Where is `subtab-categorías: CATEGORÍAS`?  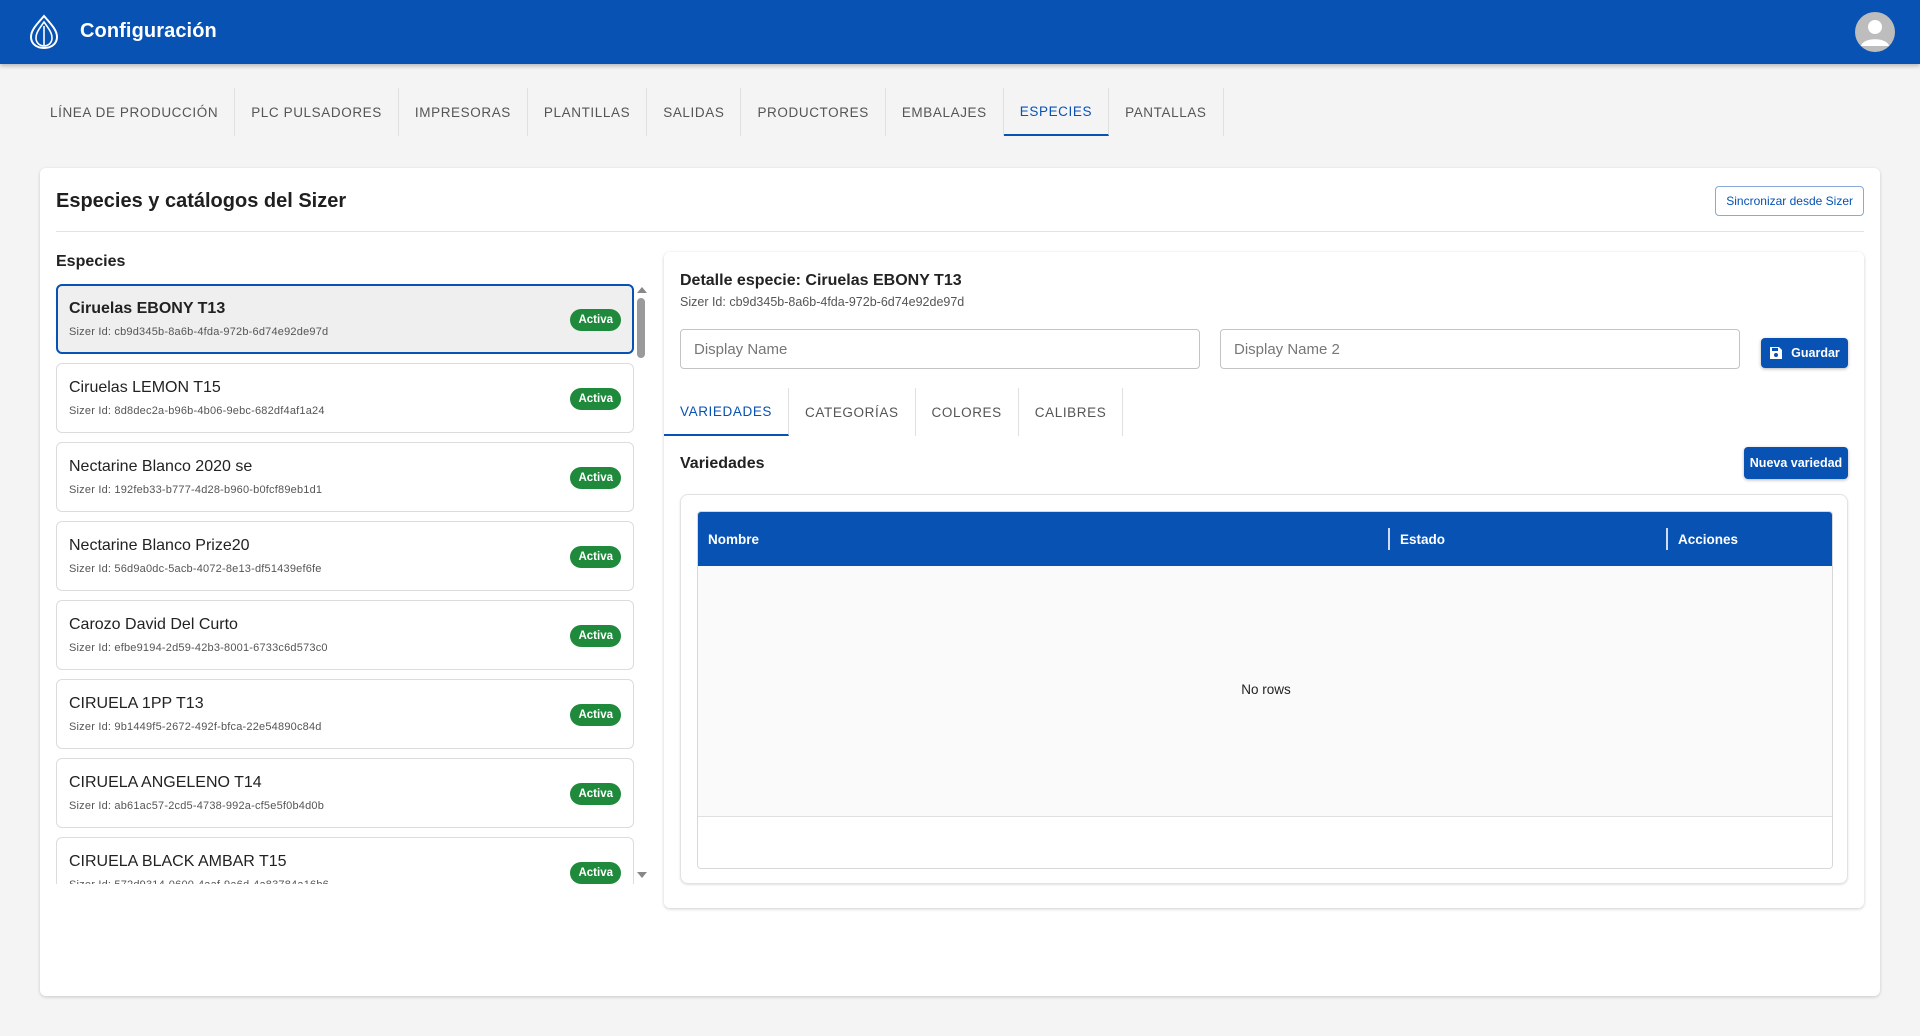
subtab-categorías: CATEGORÍAS is located at coordinates (852, 412).